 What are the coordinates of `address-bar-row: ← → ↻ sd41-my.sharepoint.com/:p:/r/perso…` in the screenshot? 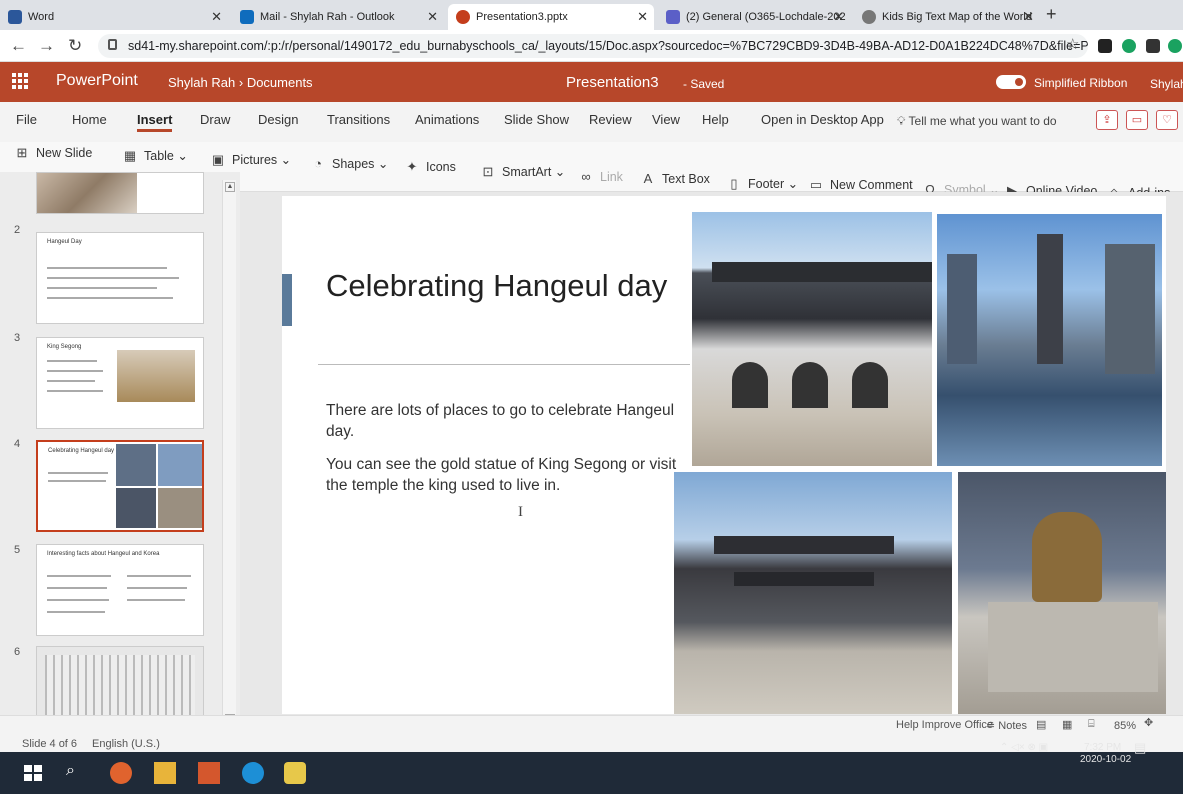 It's located at (591, 46).